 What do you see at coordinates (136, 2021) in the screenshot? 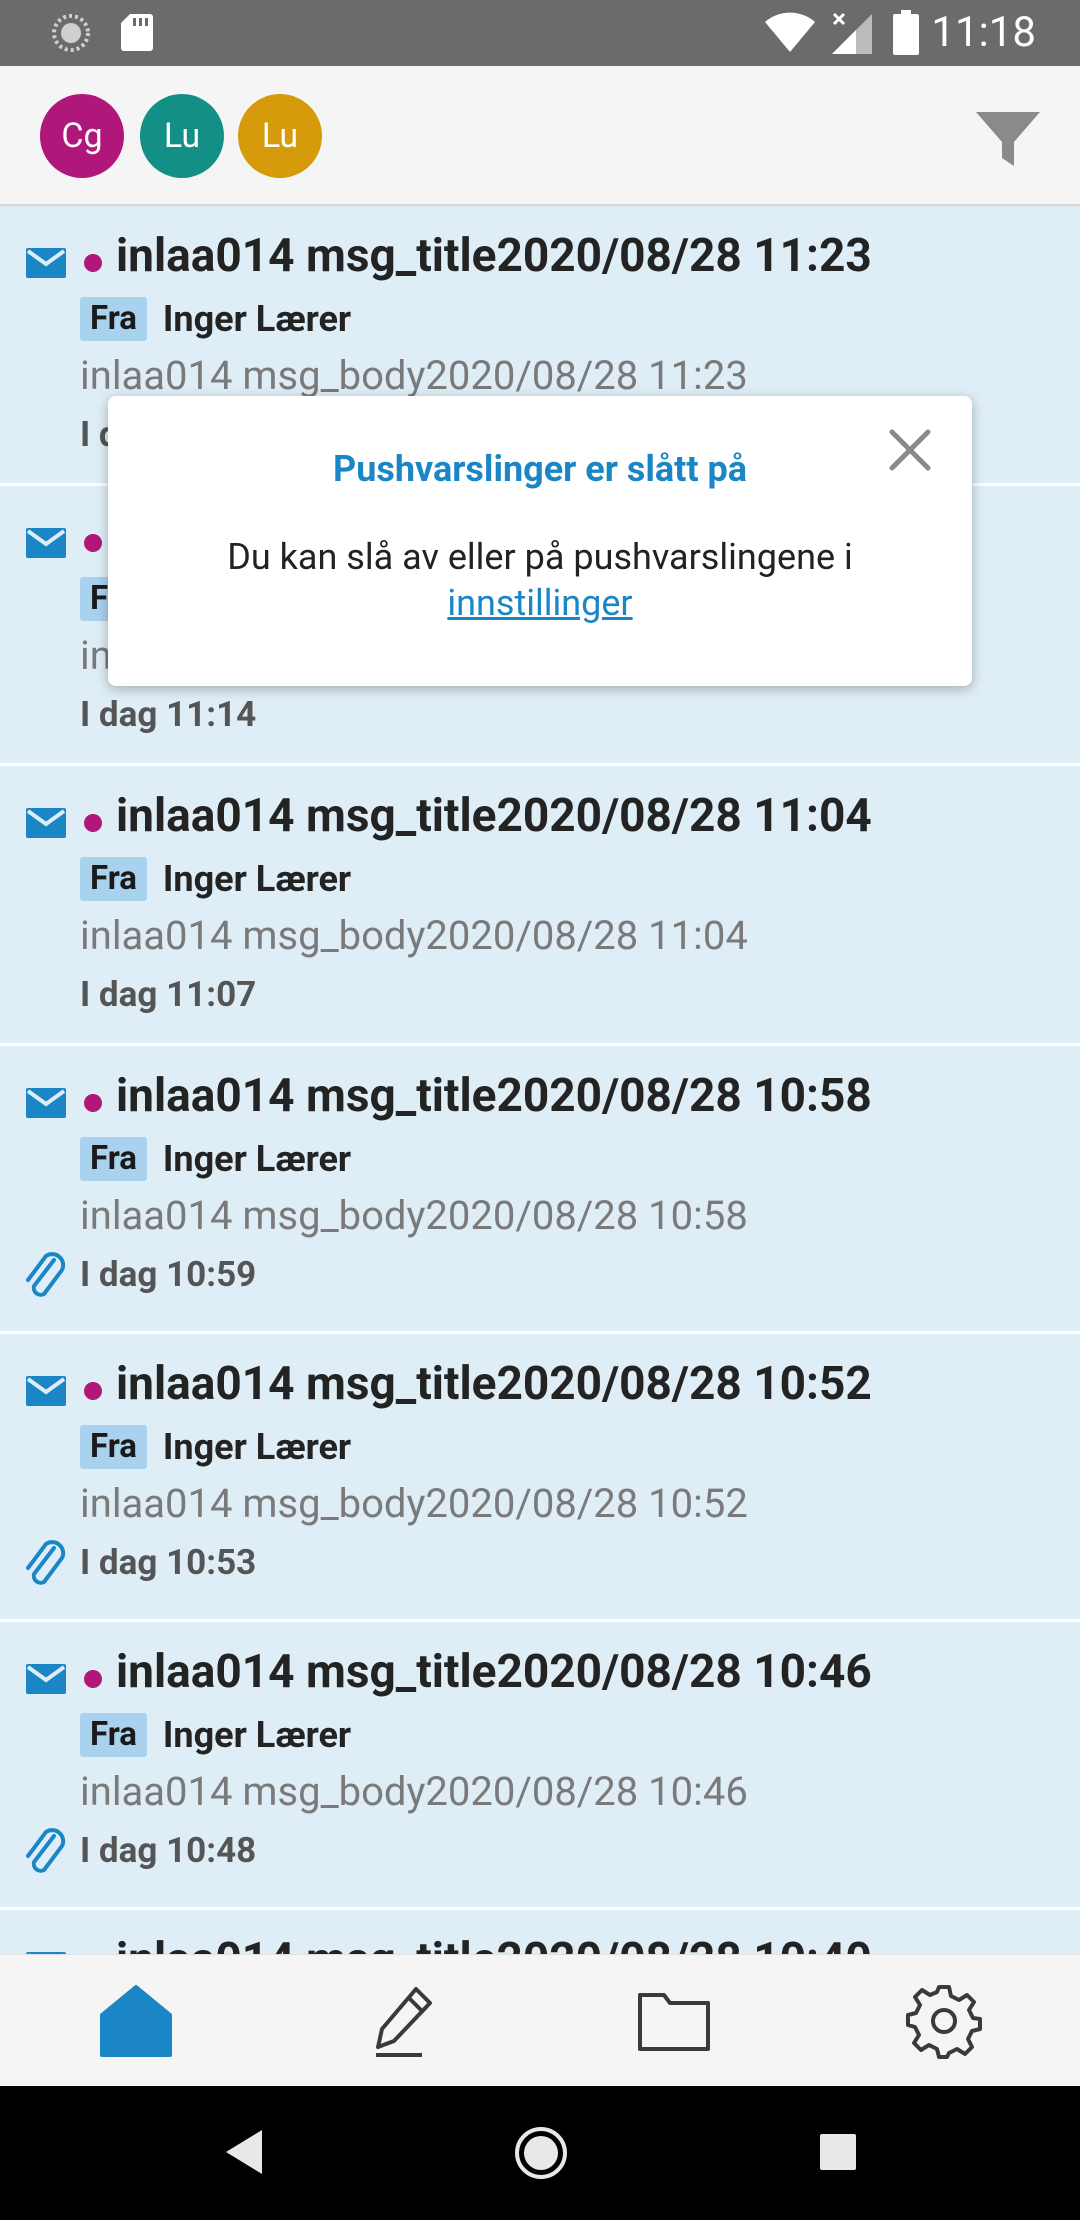
I see `home-icon` at bounding box center [136, 2021].